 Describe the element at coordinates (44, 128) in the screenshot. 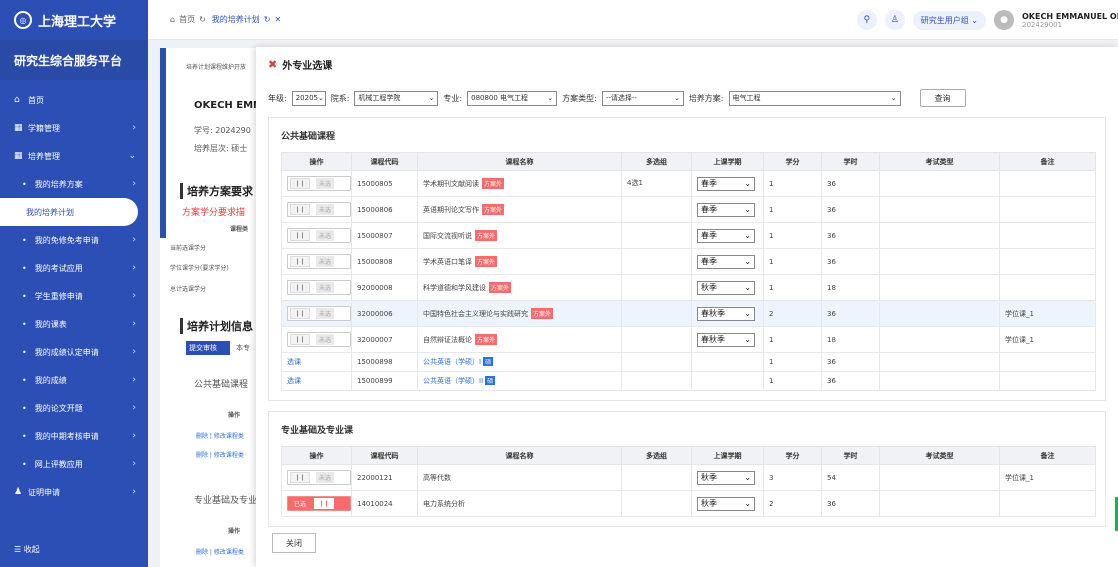

I see `sidebar-item-label: 学籍管理` at that location.